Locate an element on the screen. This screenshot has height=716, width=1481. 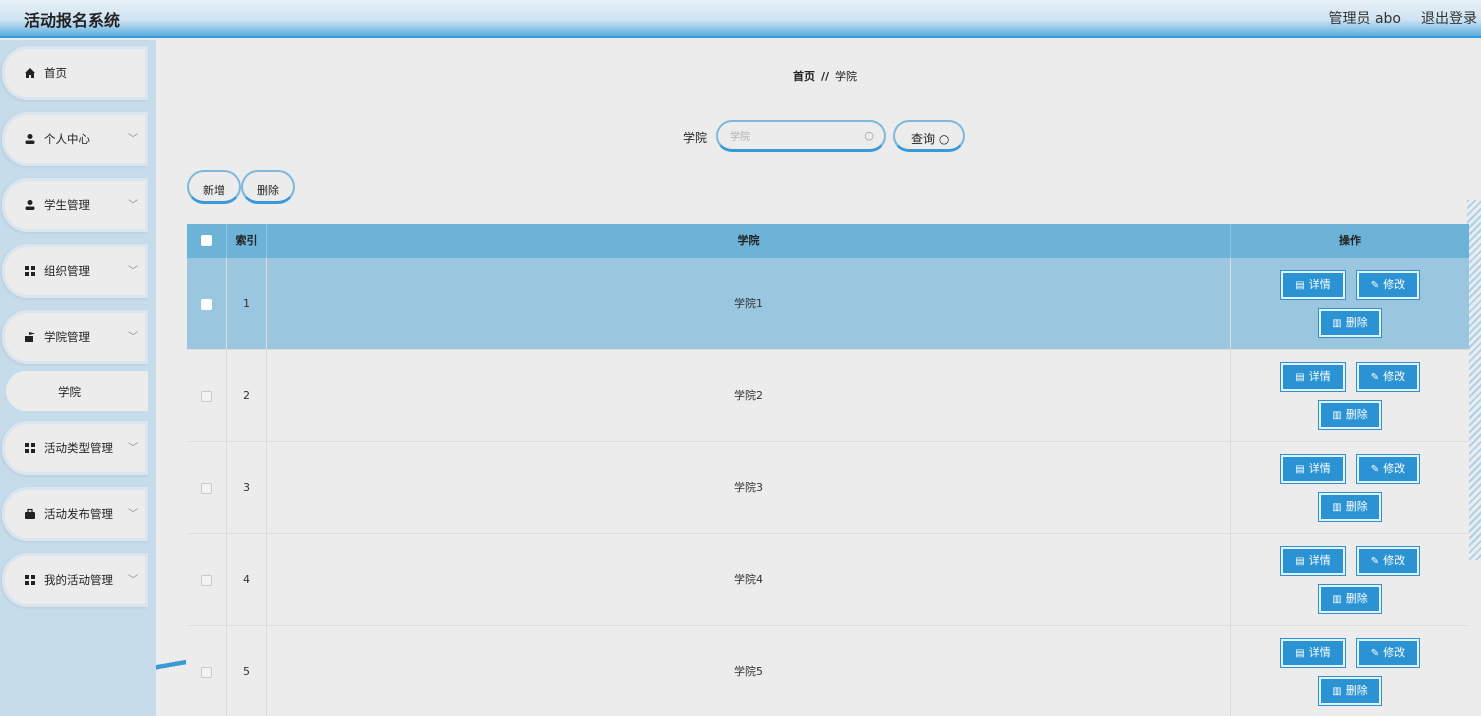
index-cell: 1 is located at coordinates (247, 304).